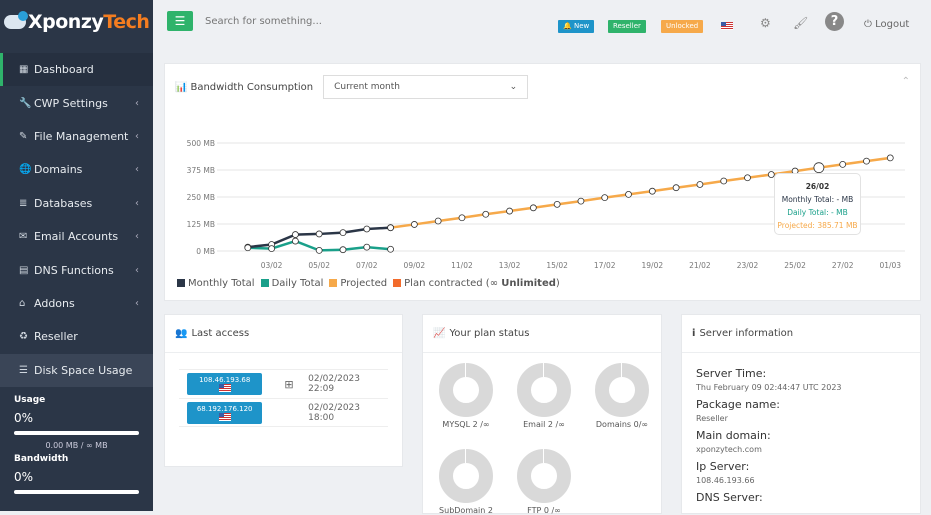  Describe the element at coordinates (30, 399) in the screenshot. I see `usage-label: Usage` at that location.